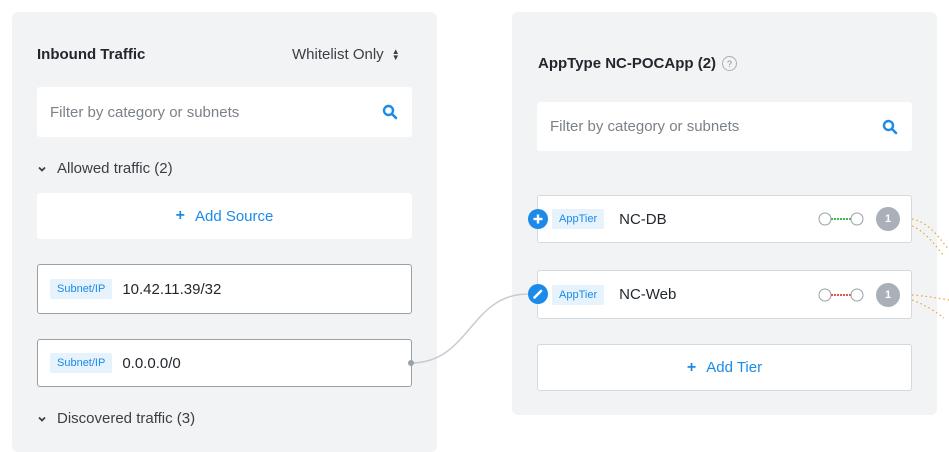 The width and height of the screenshot is (949, 452). Describe the element at coordinates (643, 219) in the screenshot. I see `tier-name: NC-DB` at that location.